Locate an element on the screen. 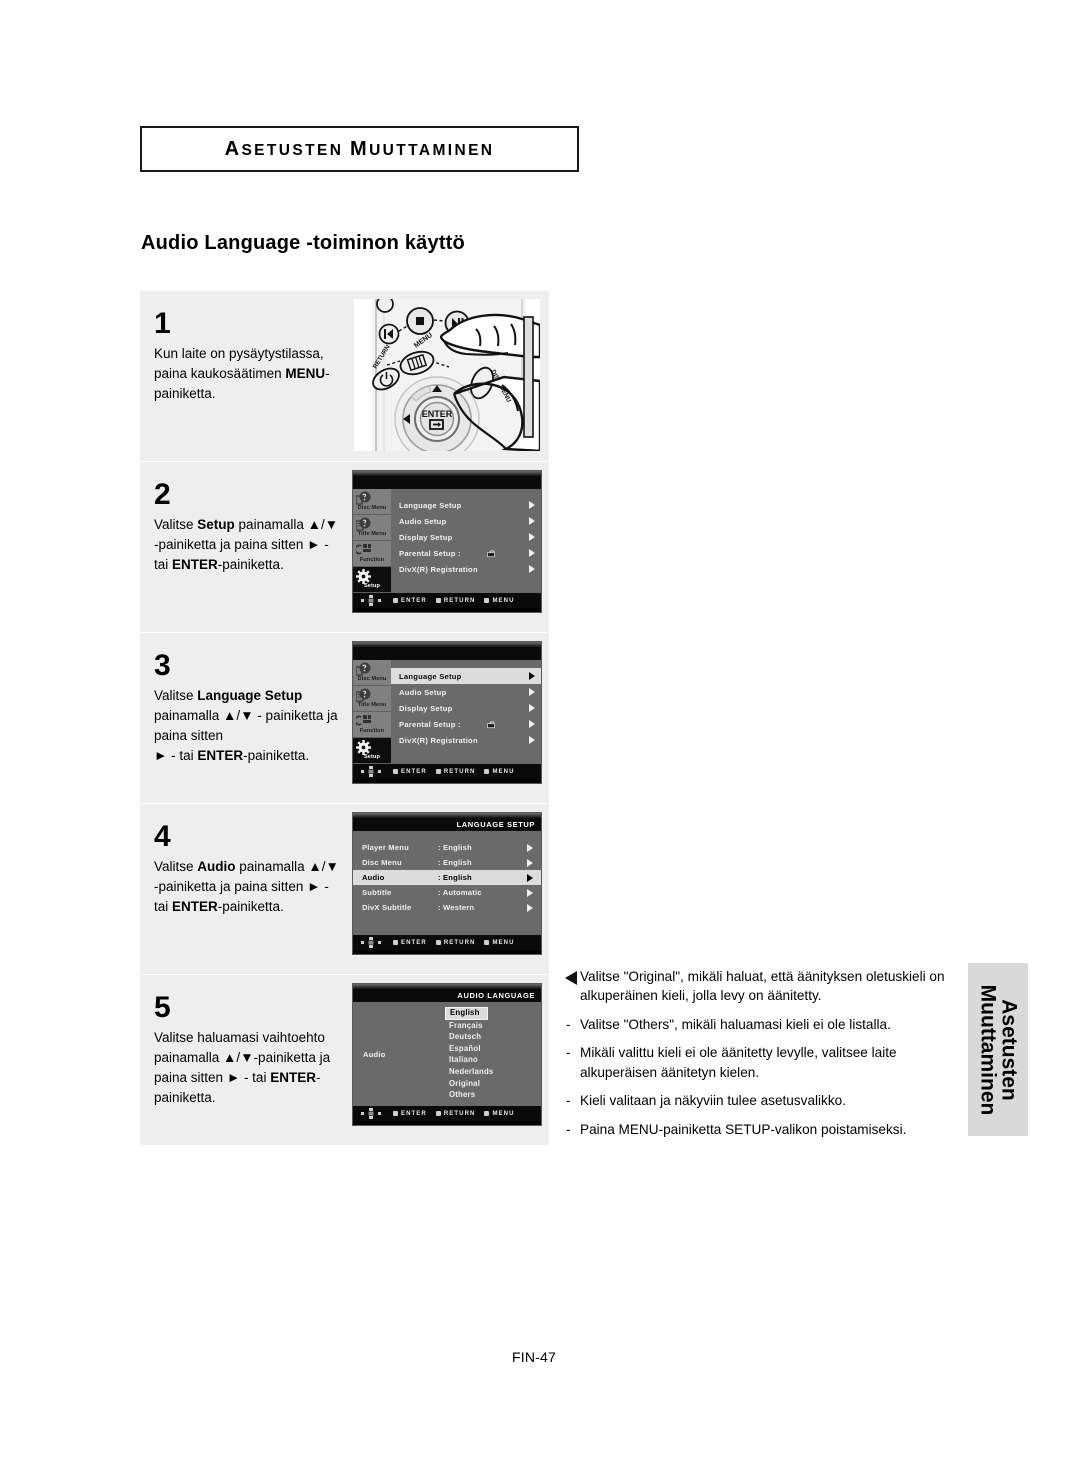 The width and height of the screenshot is (1080, 1482). page-number: FIN-47 is located at coordinates (534, 1357).